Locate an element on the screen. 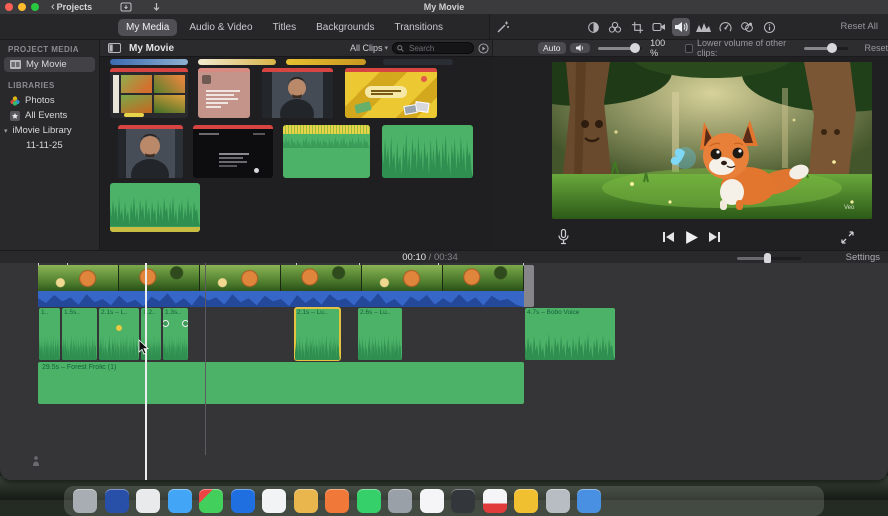 This screenshot has height=516, width=888. sidebar-item-my-movie: My Movie is located at coordinates (49, 64).